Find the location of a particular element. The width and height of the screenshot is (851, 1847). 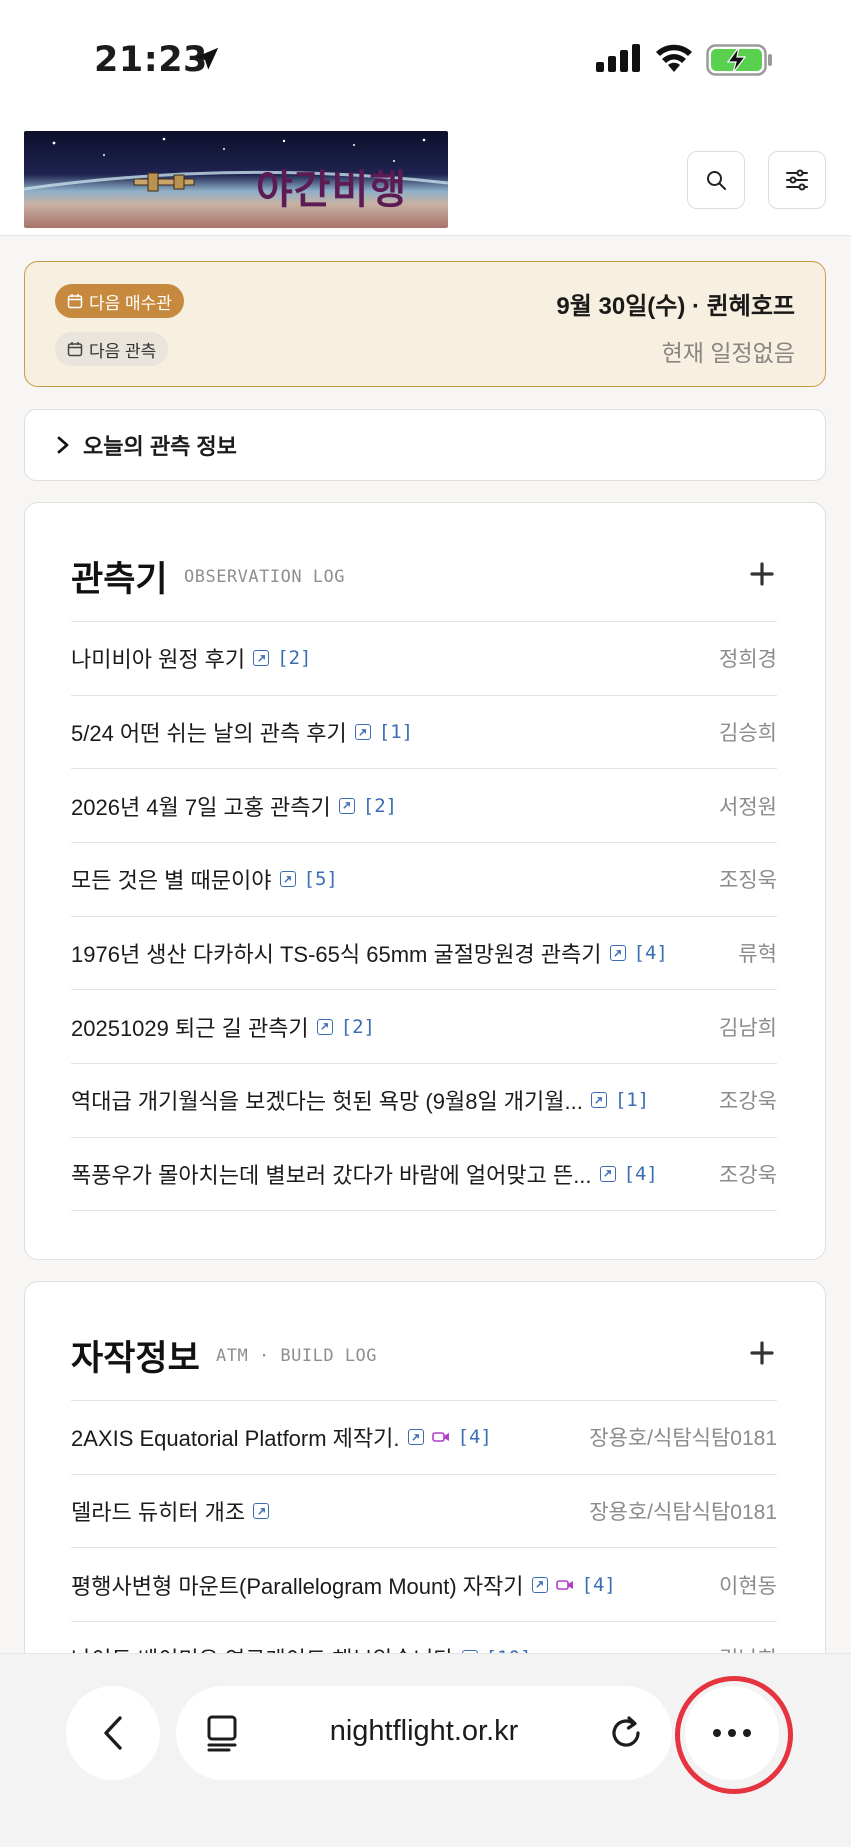

comment-count: [5] is located at coordinates (320, 879).